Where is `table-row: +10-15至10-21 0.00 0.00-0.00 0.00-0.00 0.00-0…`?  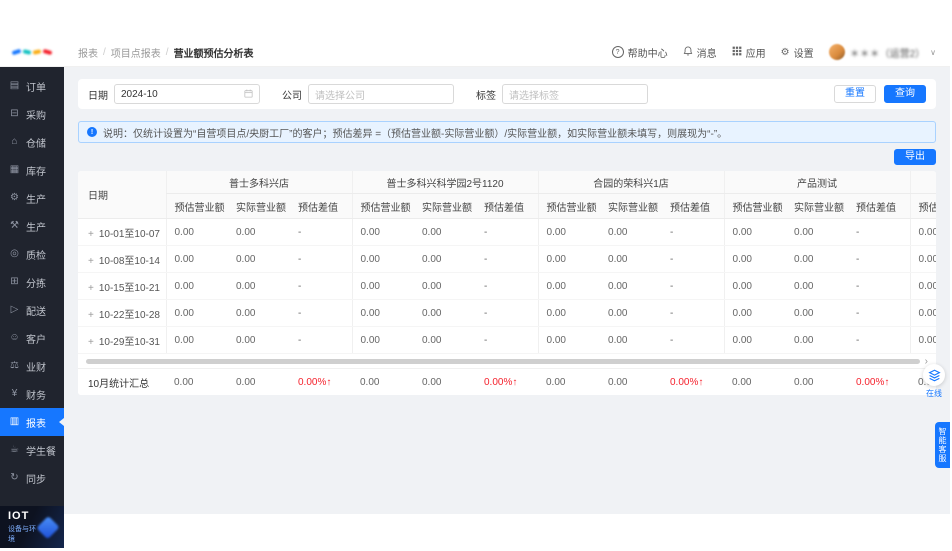
table-row: +10-15至10-21 0.00 0.00-0.00 0.00-0.00 0.00-0… is located at coordinates (507, 286).